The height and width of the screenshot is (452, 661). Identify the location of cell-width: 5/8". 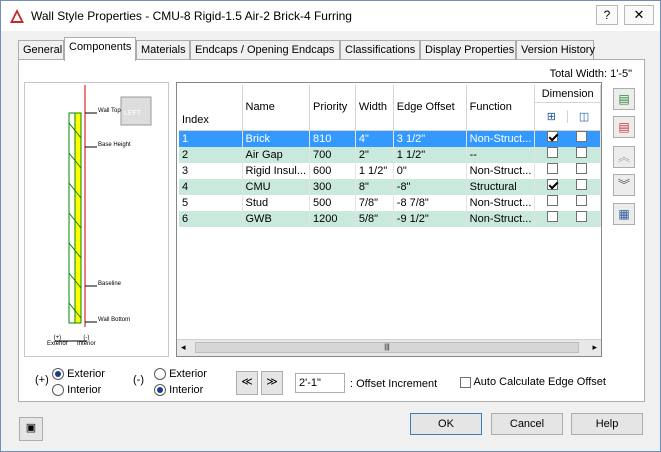
(374, 218).